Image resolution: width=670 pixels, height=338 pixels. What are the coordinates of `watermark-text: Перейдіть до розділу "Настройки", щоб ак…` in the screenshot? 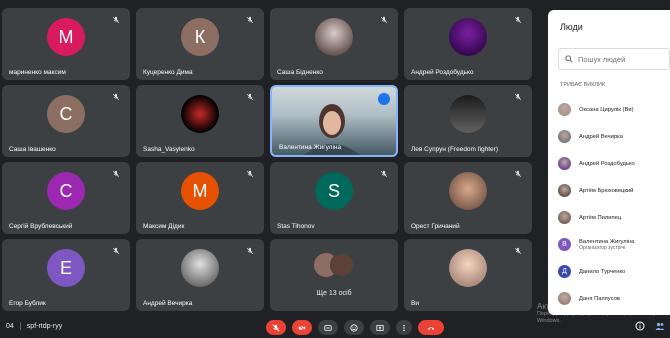 It's located at (602, 317).